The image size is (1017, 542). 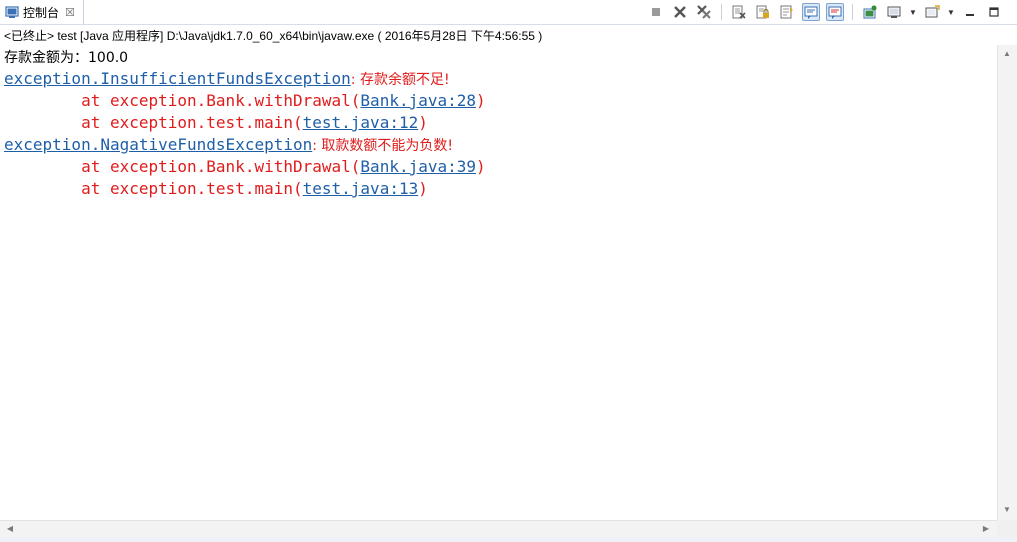 I want to click on exception-class-link: exception.NagativeFundsException, so click(x=158, y=144).